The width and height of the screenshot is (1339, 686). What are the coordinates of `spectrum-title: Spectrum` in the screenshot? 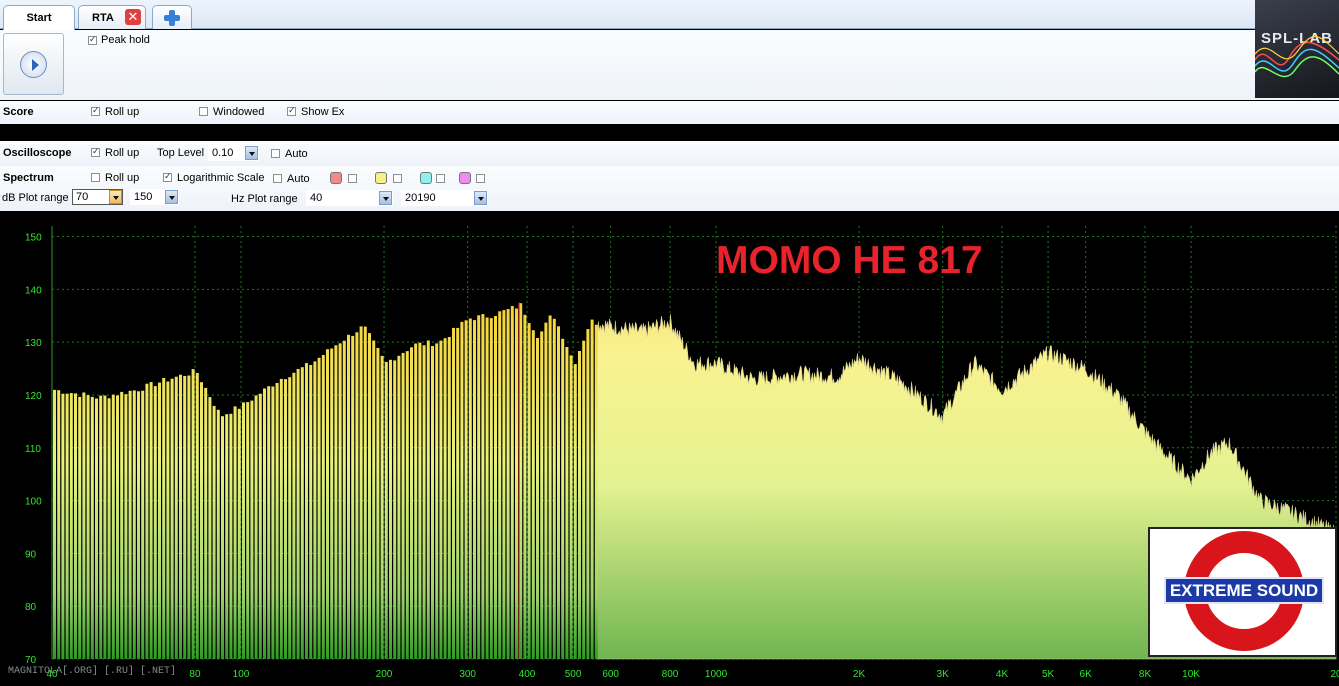 It's located at (28, 178).